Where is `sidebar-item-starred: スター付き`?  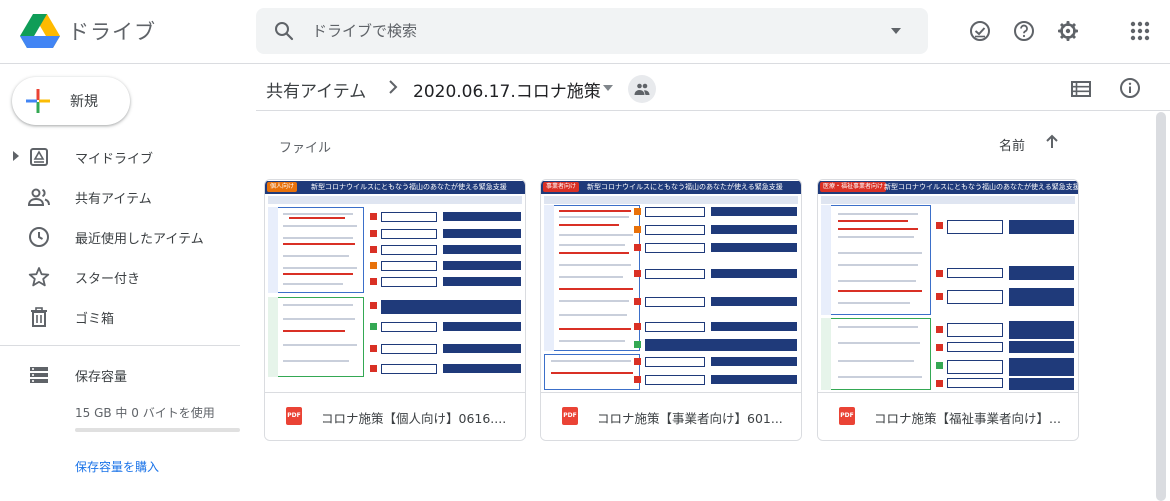
sidebar-item-starred: スター付き is located at coordinates (120, 276).